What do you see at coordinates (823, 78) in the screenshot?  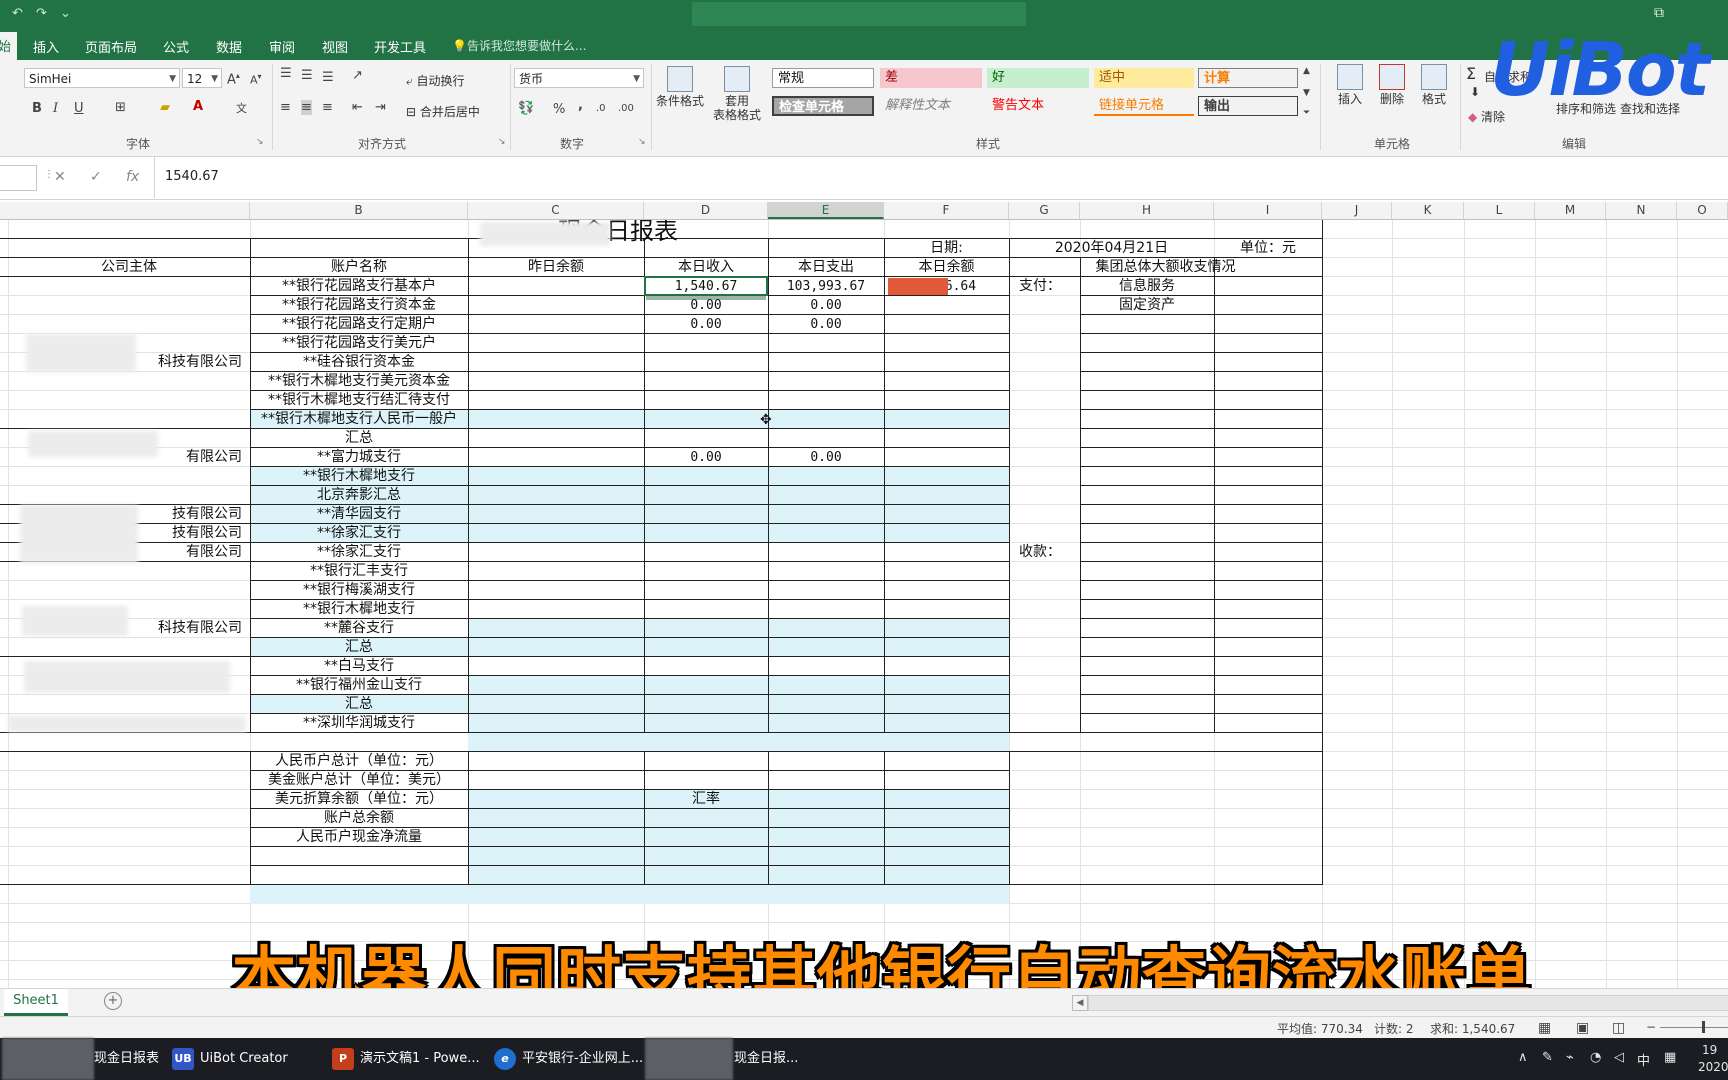 I see `cell-style-0: 常规` at bounding box center [823, 78].